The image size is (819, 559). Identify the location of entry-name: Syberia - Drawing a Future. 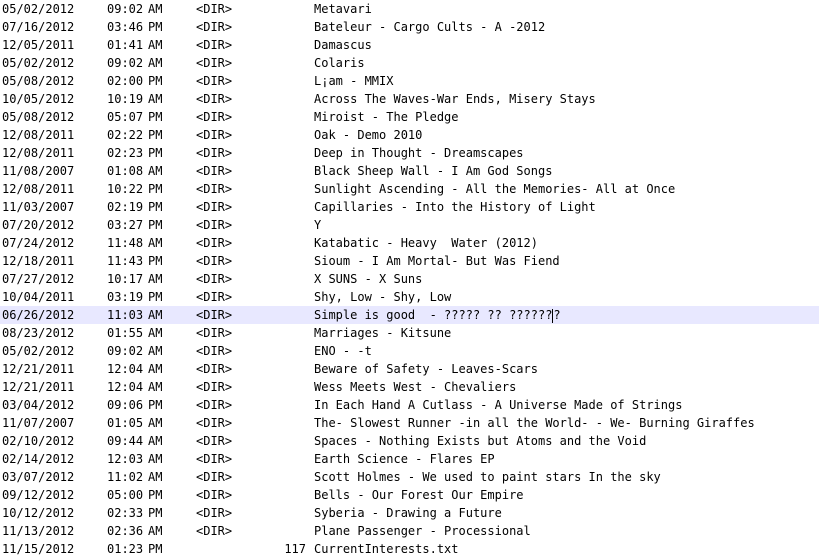
(408, 513).